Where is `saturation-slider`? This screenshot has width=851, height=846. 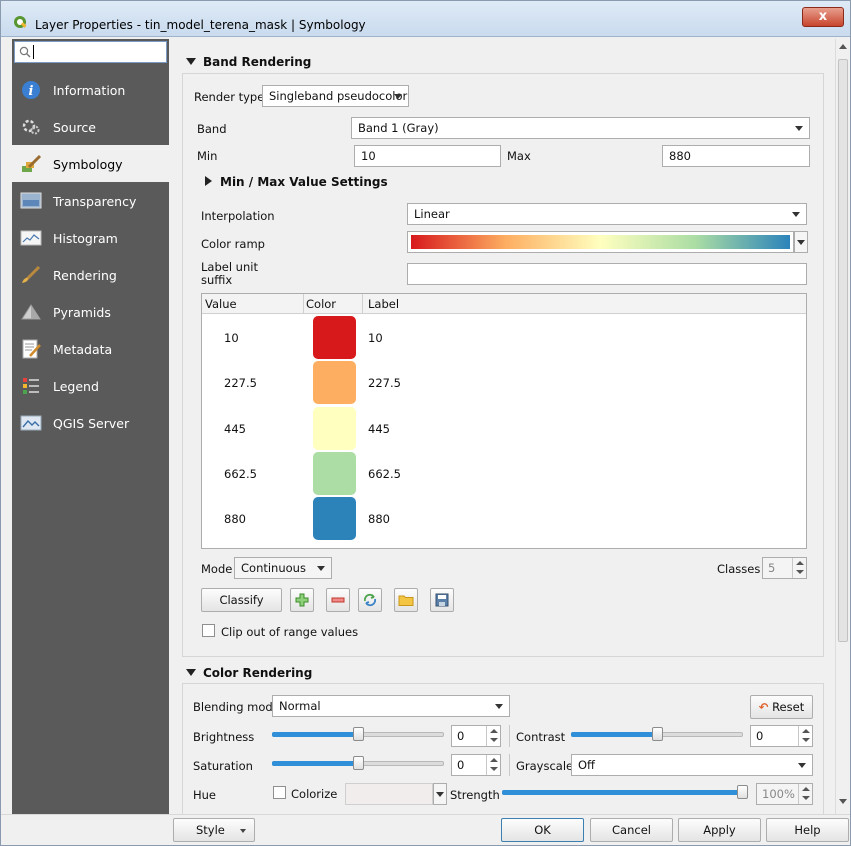 saturation-slider is located at coordinates (358, 763).